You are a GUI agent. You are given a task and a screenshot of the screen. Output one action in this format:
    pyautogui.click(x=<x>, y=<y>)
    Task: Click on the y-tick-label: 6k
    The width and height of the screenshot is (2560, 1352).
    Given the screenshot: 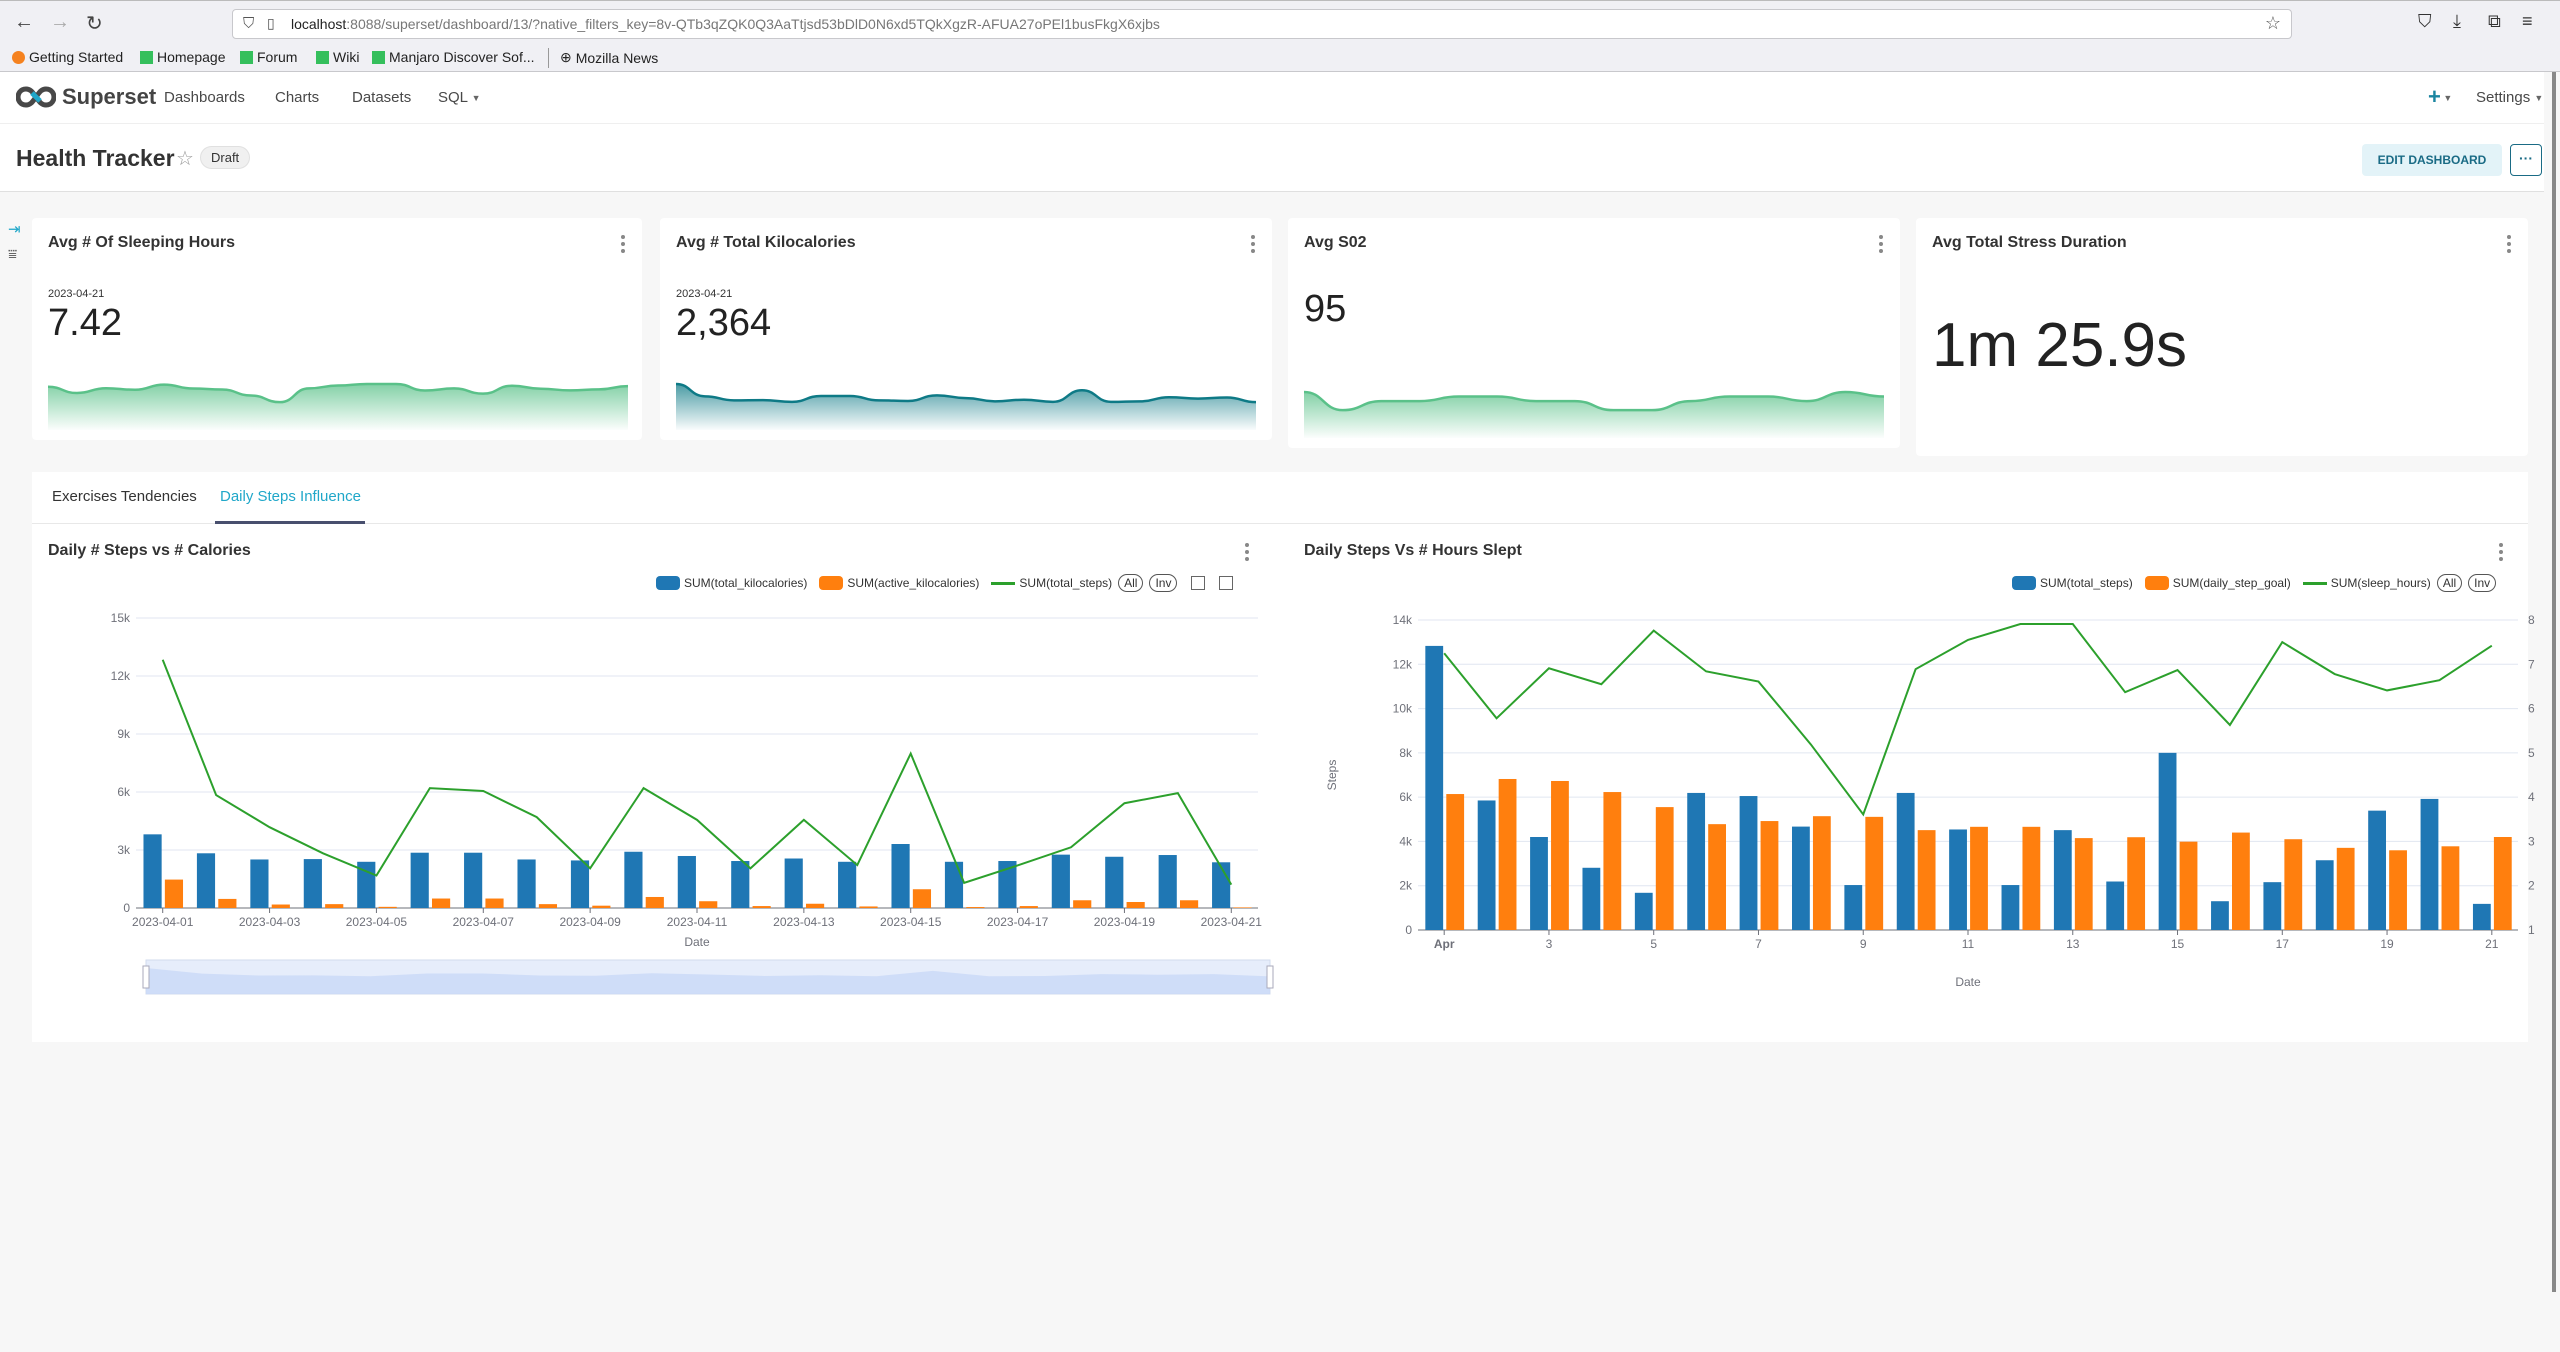 What is the action you would take?
    pyautogui.click(x=1406, y=797)
    